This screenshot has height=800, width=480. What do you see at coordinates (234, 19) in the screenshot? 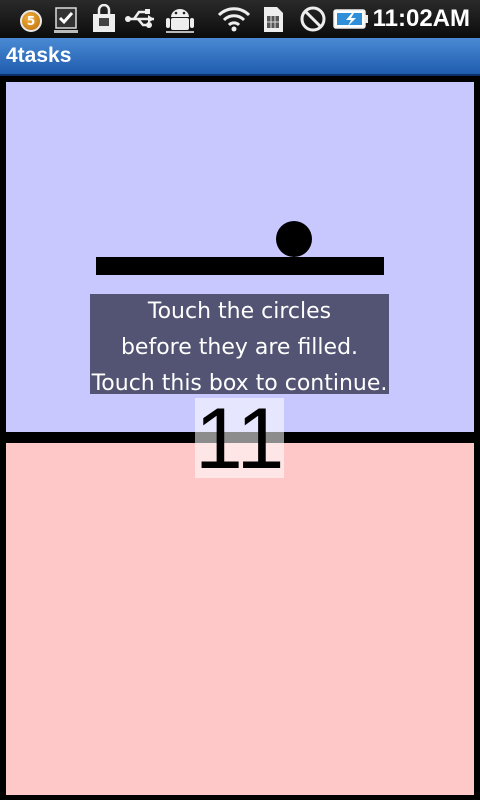
I see `wifi-icon` at bounding box center [234, 19].